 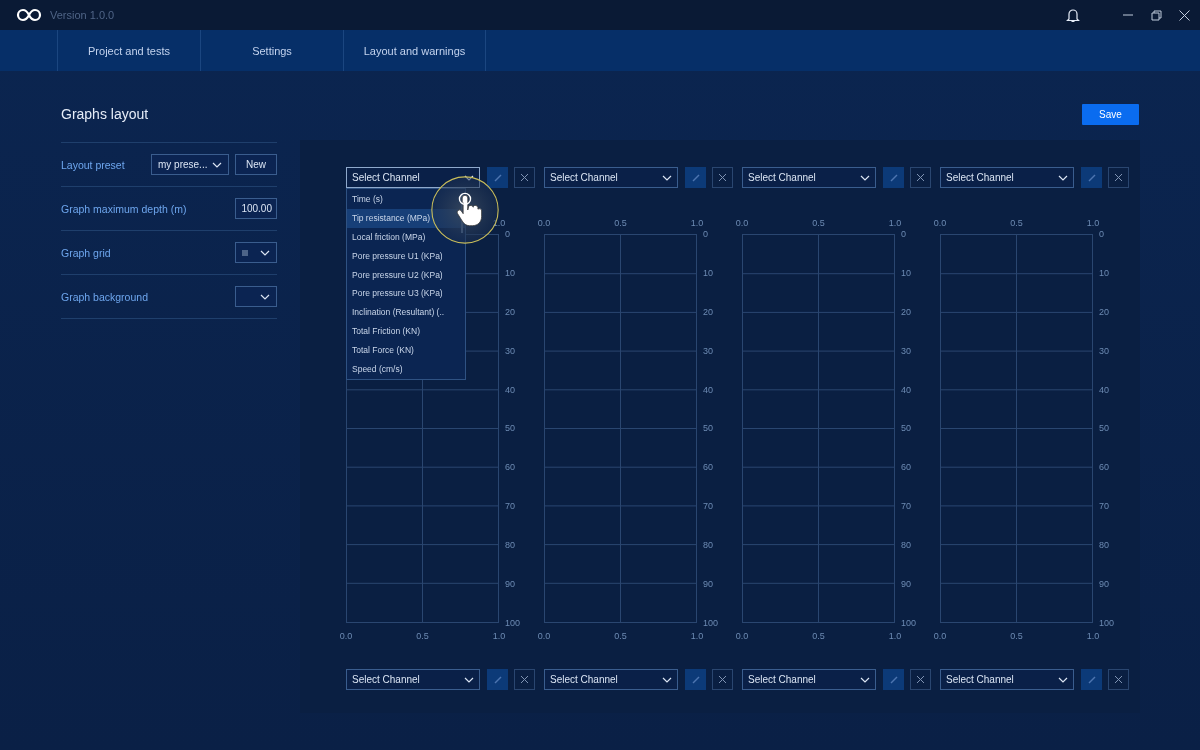 What do you see at coordinates (396, 293) in the screenshot?
I see `dropdown-option: Pore pressure U3 (KPa)` at bounding box center [396, 293].